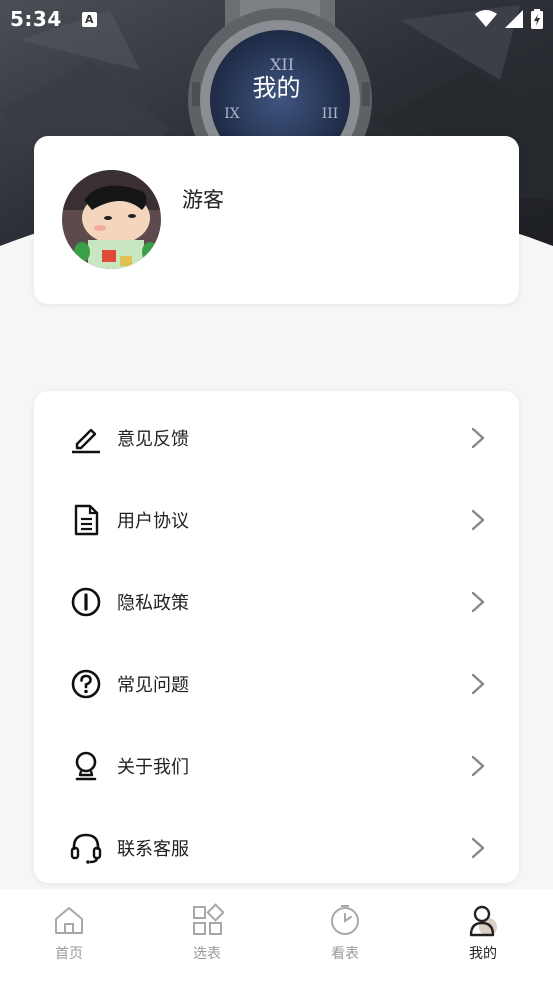 The height and width of the screenshot is (984, 553). Describe the element at coordinates (86, 602) in the screenshot. I see `info-circle-icon` at that location.